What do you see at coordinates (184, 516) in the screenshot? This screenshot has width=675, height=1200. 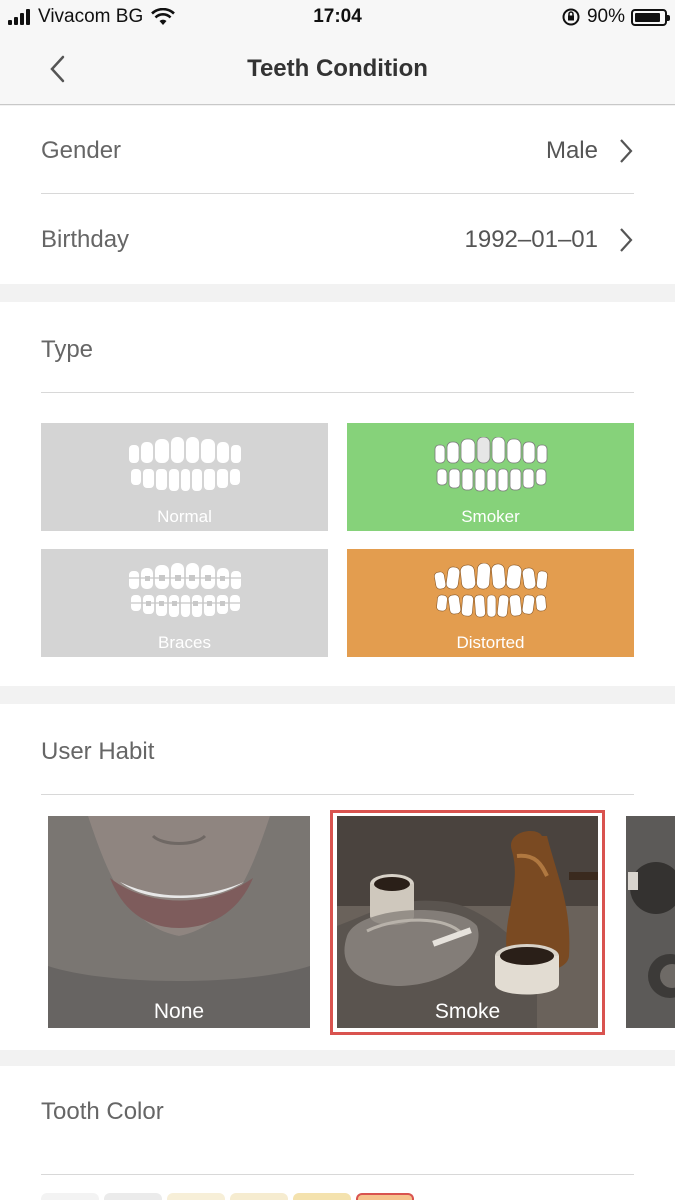 I see `type-label: Normal` at bounding box center [184, 516].